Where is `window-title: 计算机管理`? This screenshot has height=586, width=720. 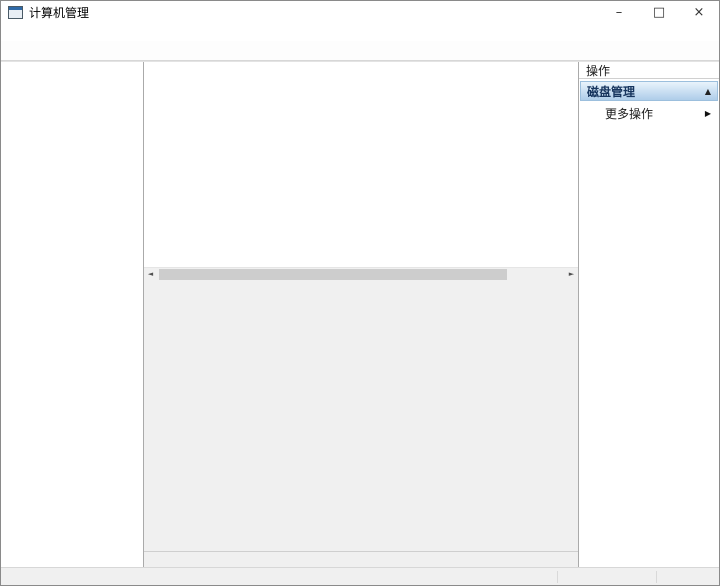
window-title: 计算机管理 is located at coordinates (59, 12).